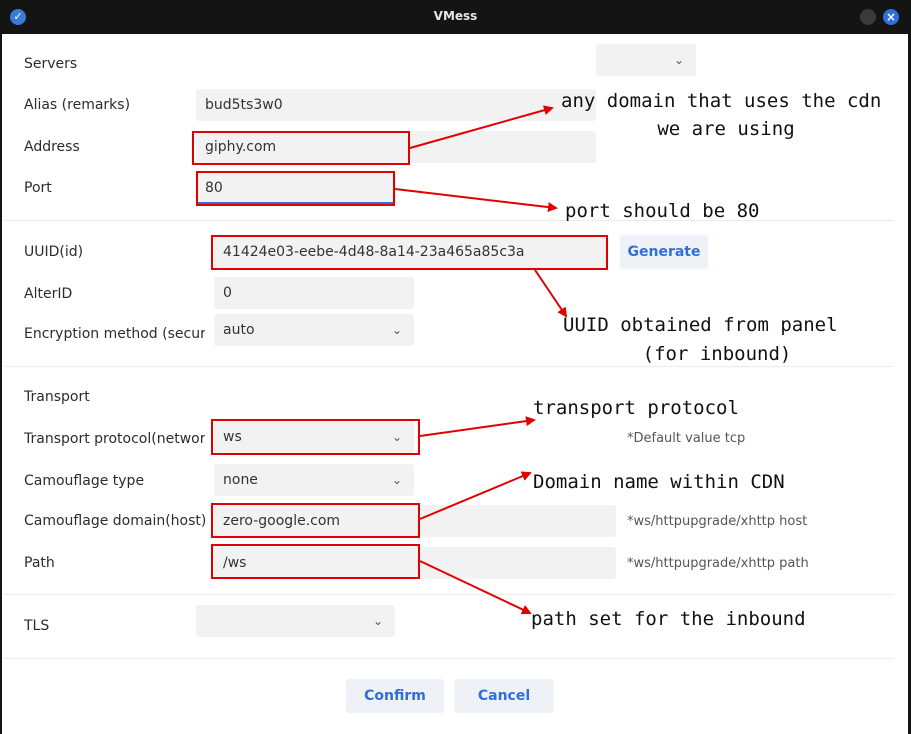  I want to click on close-icon: ×, so click(891, 17).